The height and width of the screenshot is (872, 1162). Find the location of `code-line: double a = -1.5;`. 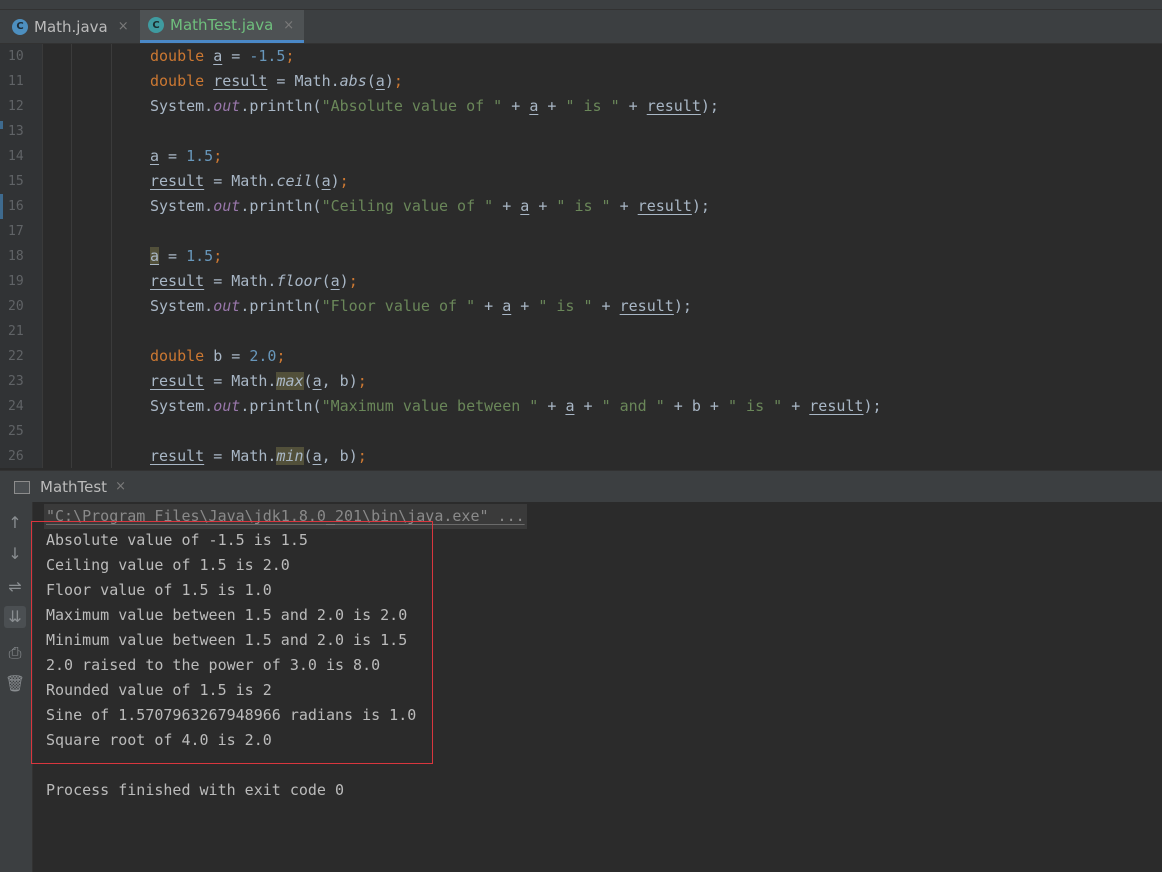

code-line: double a = -1.5; is located at coordinates (222, 56).